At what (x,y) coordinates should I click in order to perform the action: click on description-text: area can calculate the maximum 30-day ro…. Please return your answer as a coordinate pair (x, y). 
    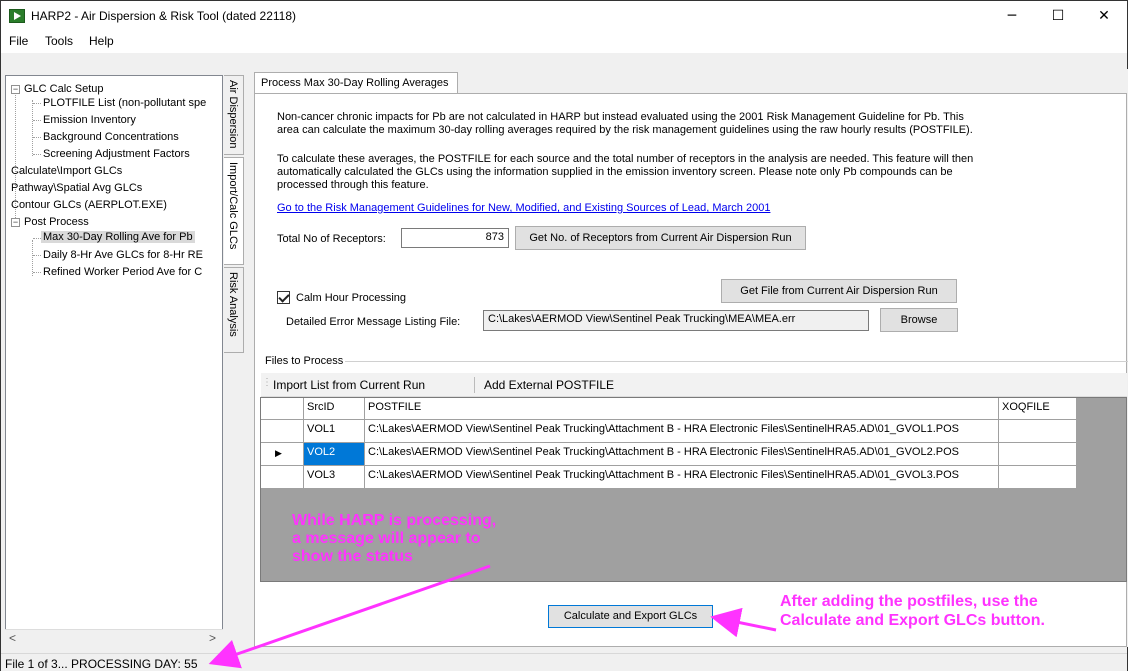
    Looking at the image, I should click on (625, 130).